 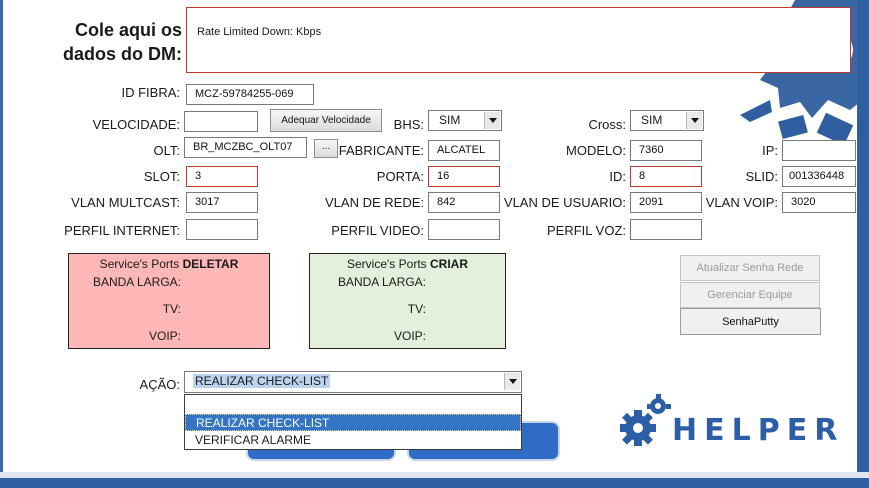 I want to click on paste-label-line1: Cole aqui os, so click(x=128, y=30).